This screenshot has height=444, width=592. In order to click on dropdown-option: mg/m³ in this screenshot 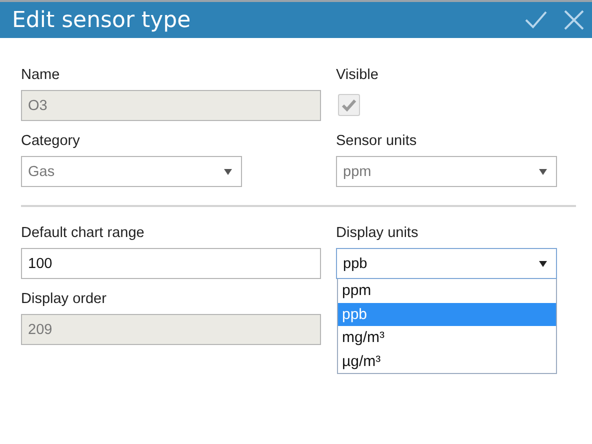, I will do `click(447, 338)`.